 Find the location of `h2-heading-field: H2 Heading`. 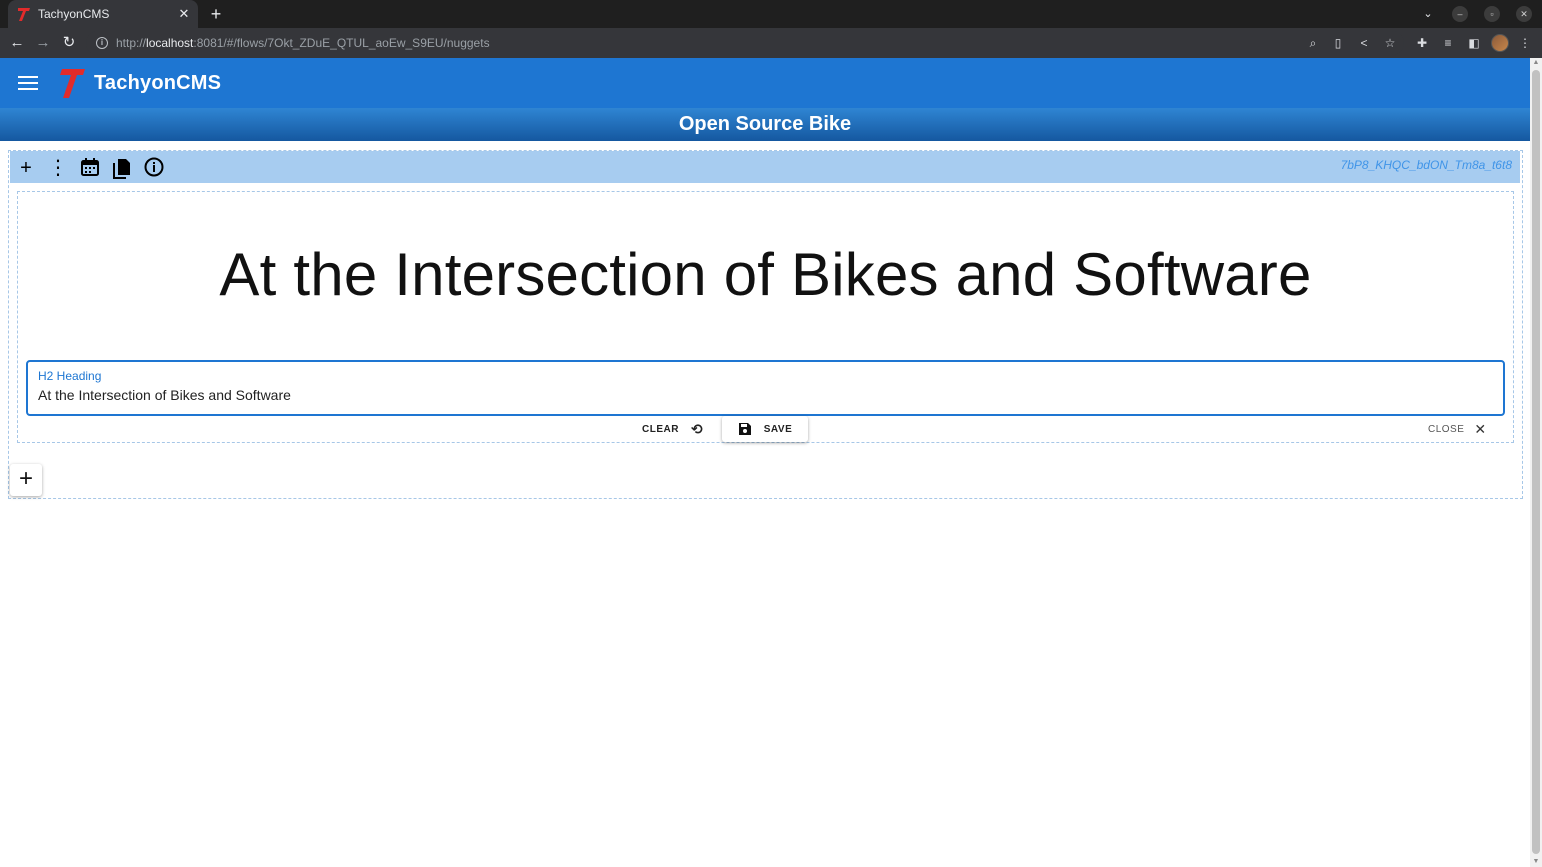

h2-heading-field: H2 Heading is located at coordinates (765, 388).